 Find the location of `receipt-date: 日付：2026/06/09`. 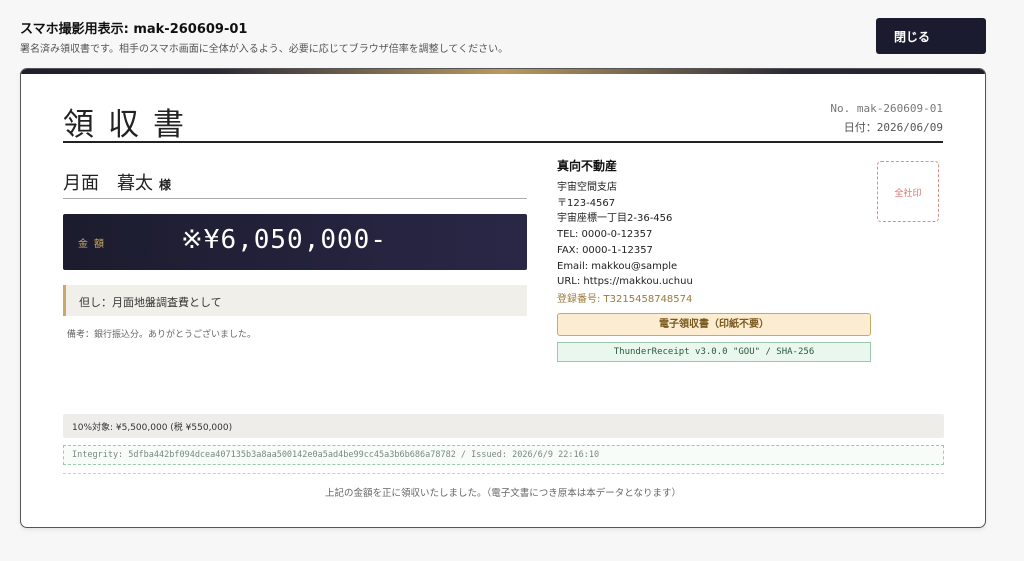

receipt-date: 日付：2026/06/09 is located at coordinates (893, 127).